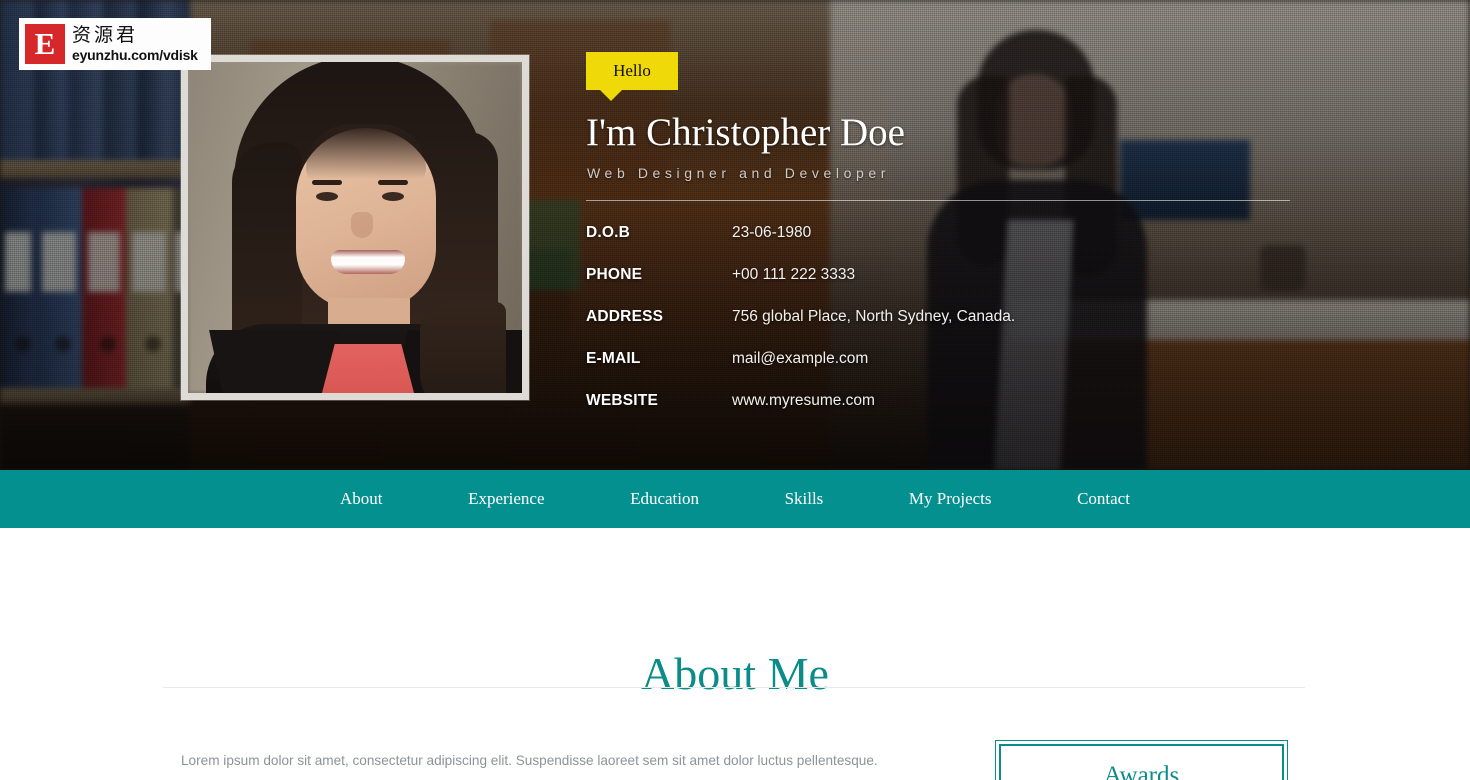  I want to click on watermark-logo: E 资源君 eyunzhu.com/vdisk, so click(115, 44).